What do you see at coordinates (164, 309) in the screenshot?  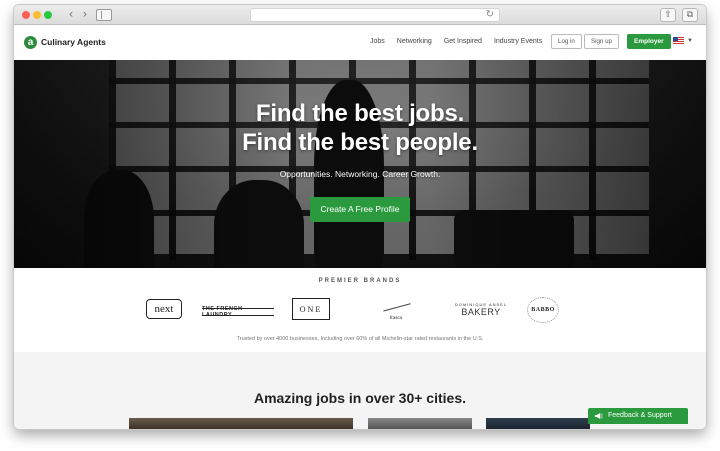 I see `brand-logo-next: next` at bounding box center [164, 309].